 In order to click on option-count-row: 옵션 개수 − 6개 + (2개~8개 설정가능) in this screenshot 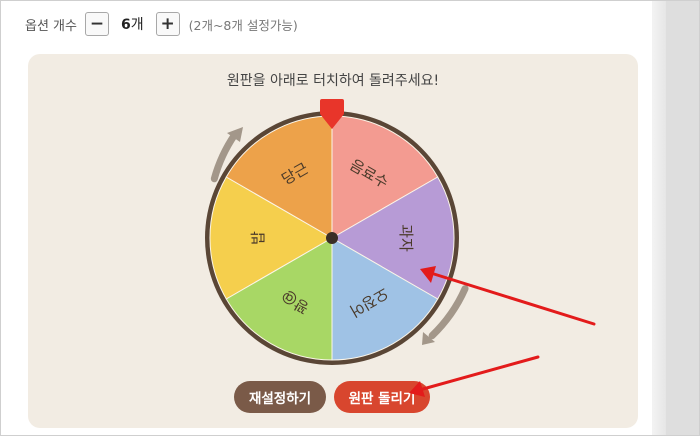, I will do `click(161, 24)`.